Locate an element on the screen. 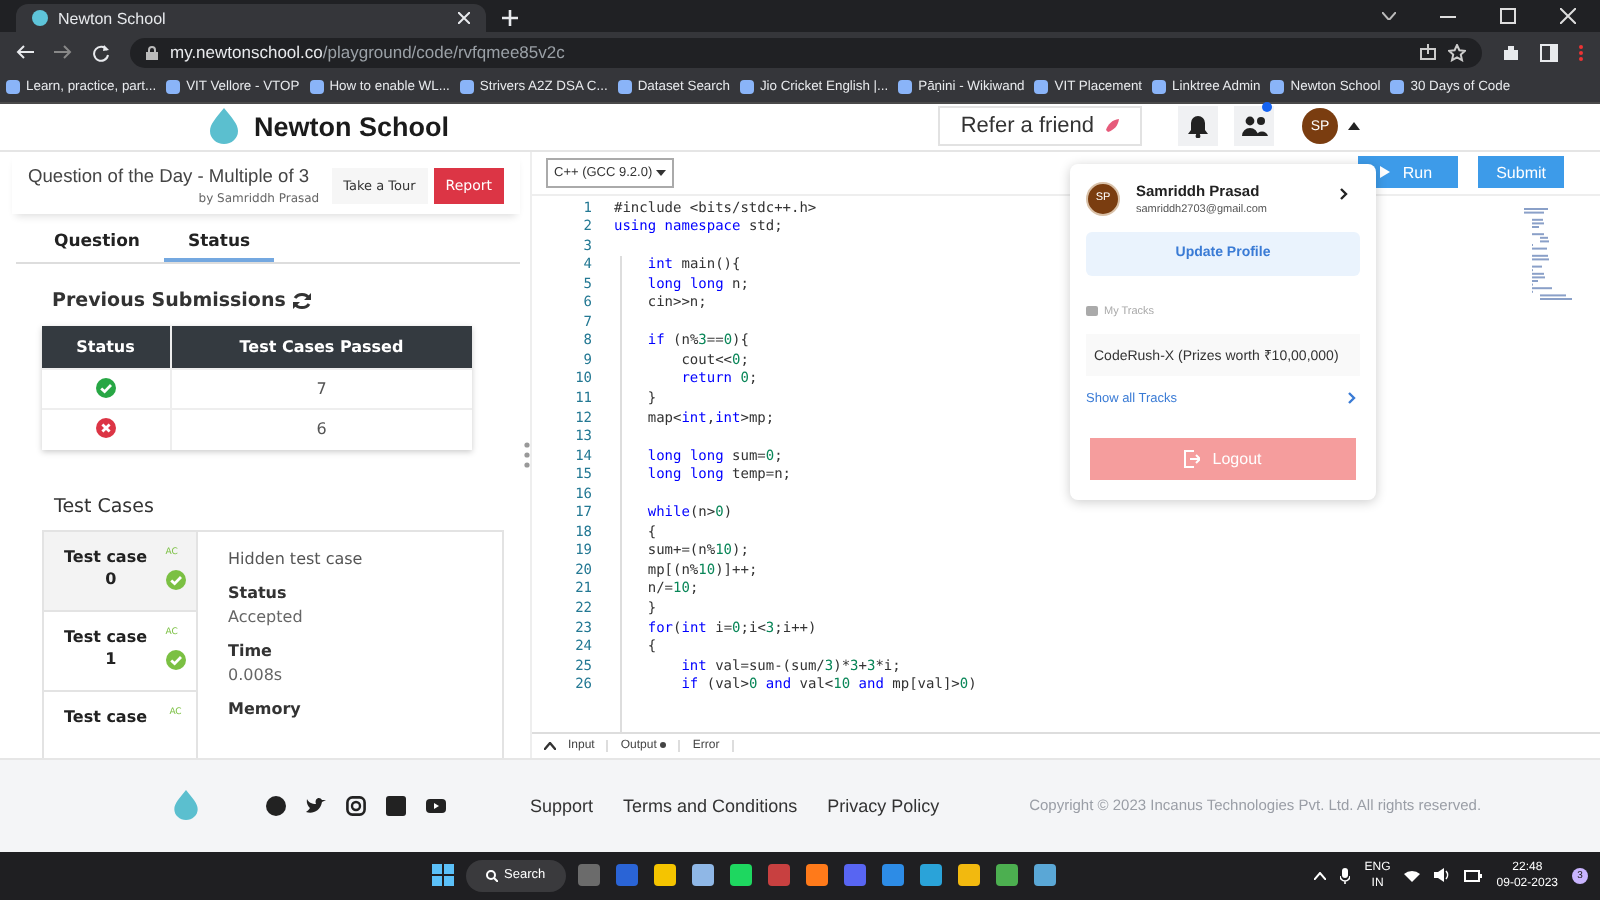 This screenshot has height=900, width=1600. drag-handle-icon is located at coordinates (527, 454).